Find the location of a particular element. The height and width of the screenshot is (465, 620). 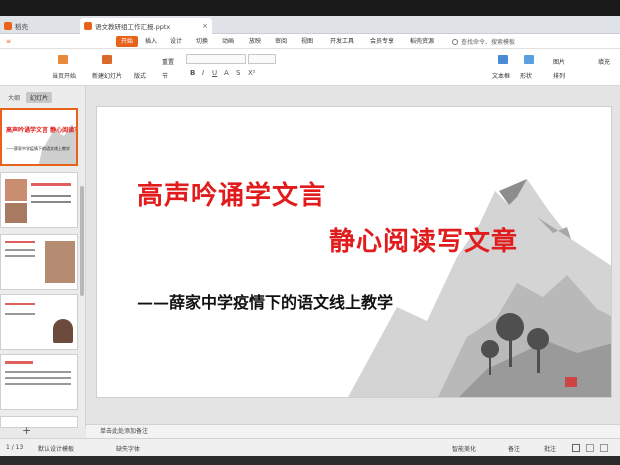

menu-transition: 切换 is located at coordinates (202, 41).